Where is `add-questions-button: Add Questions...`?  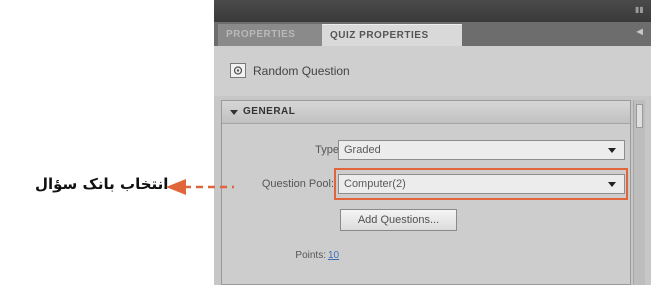 add-questions-button: Add Questions... is located at coordinates (398, 220).